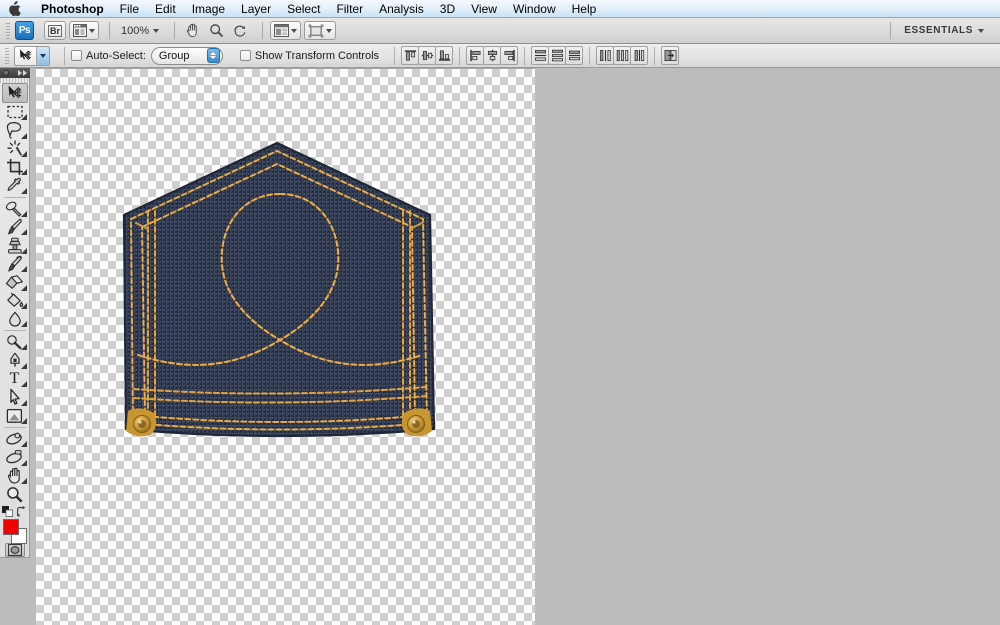 This screenshot has width=1000, height=625. Describe the element at coordinates (15, 457) in the screenshot. I see `sidebar-item-3d-camera-rotate-tool` at that location.